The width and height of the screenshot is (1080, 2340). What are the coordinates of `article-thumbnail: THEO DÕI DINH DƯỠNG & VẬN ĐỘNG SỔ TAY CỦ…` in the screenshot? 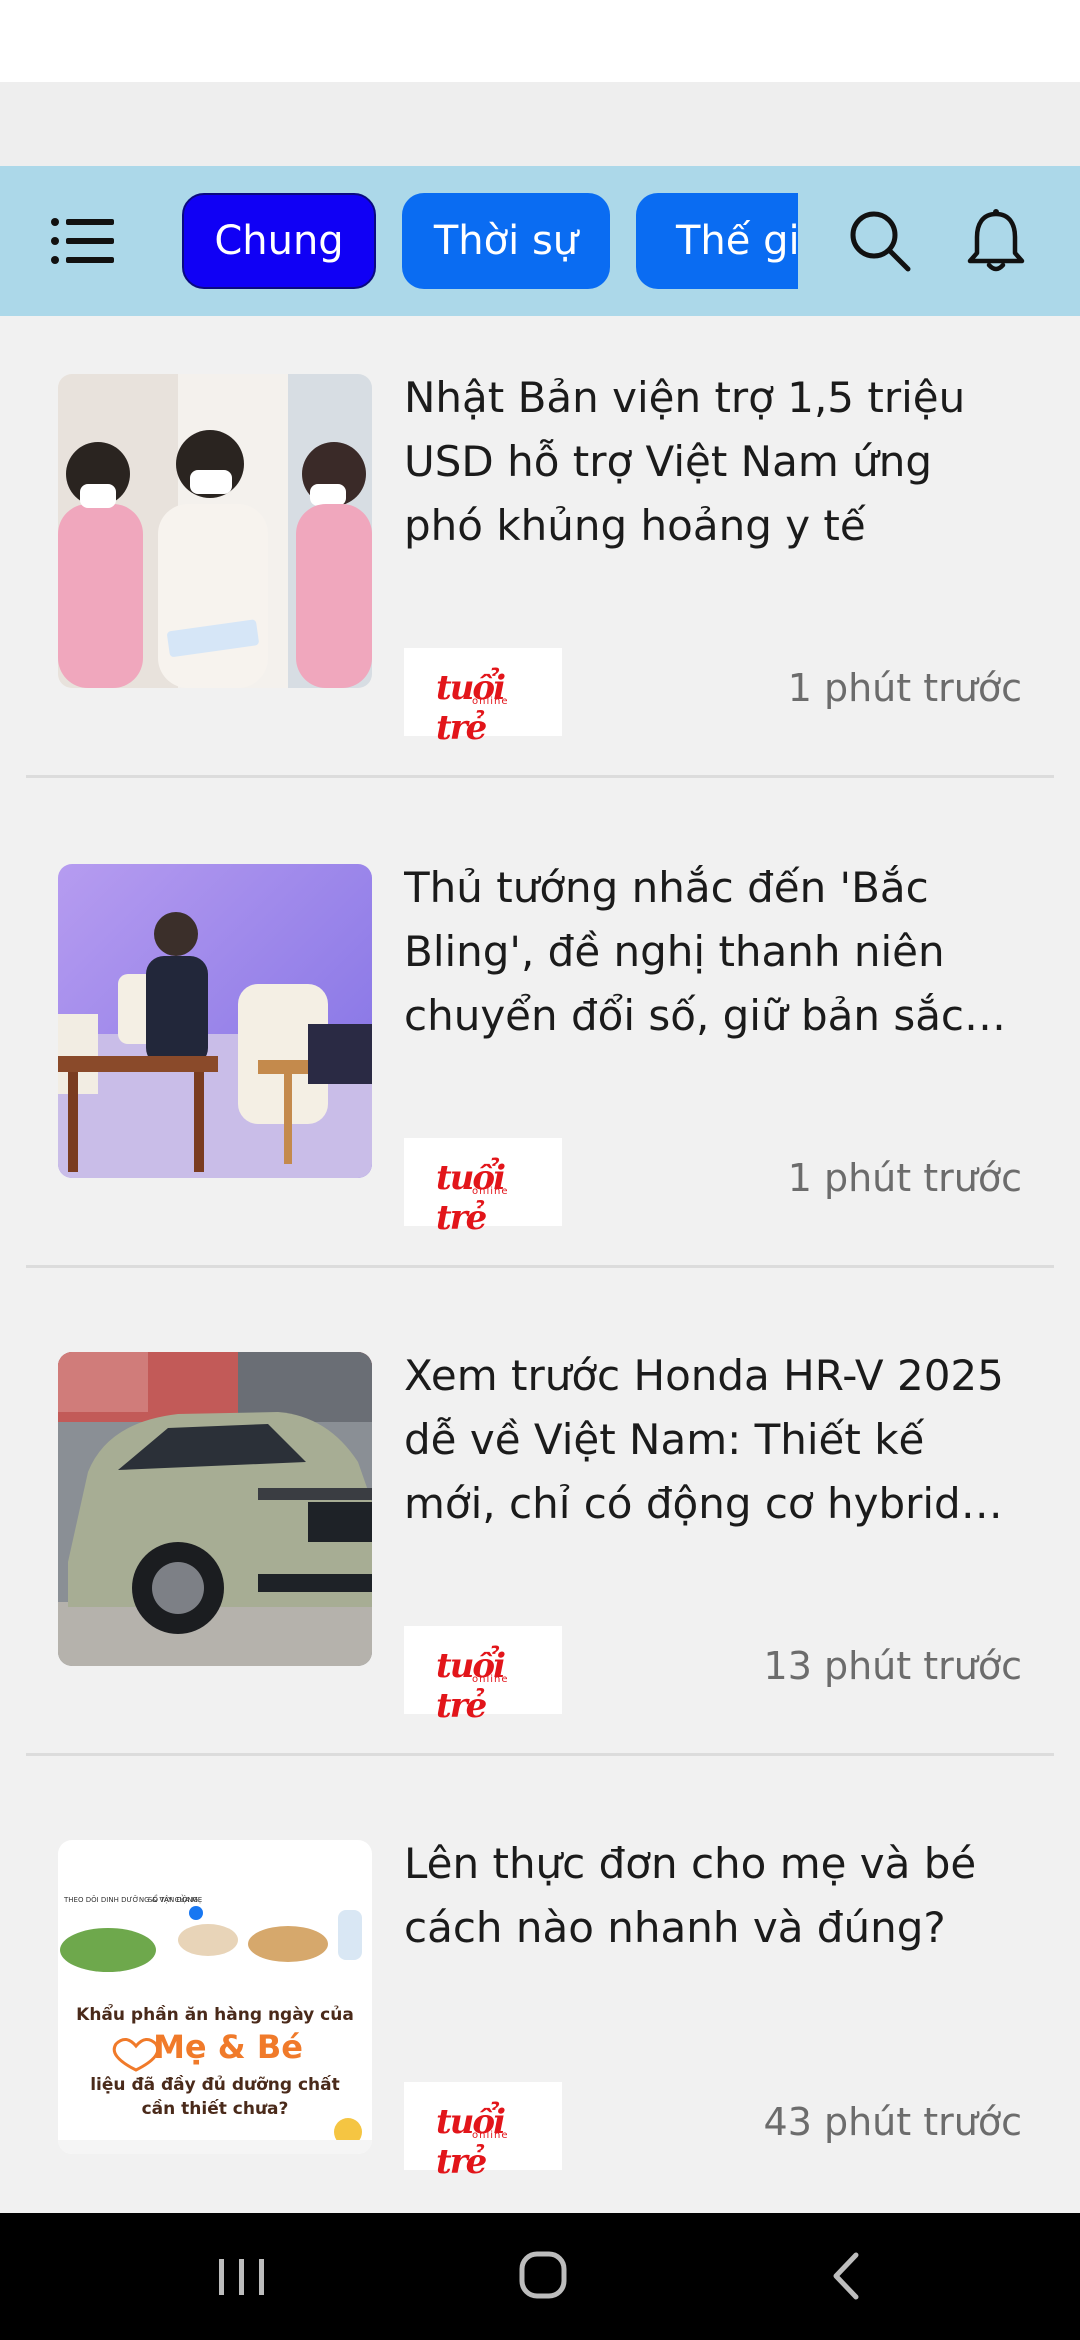 It's located at (215, 1997).